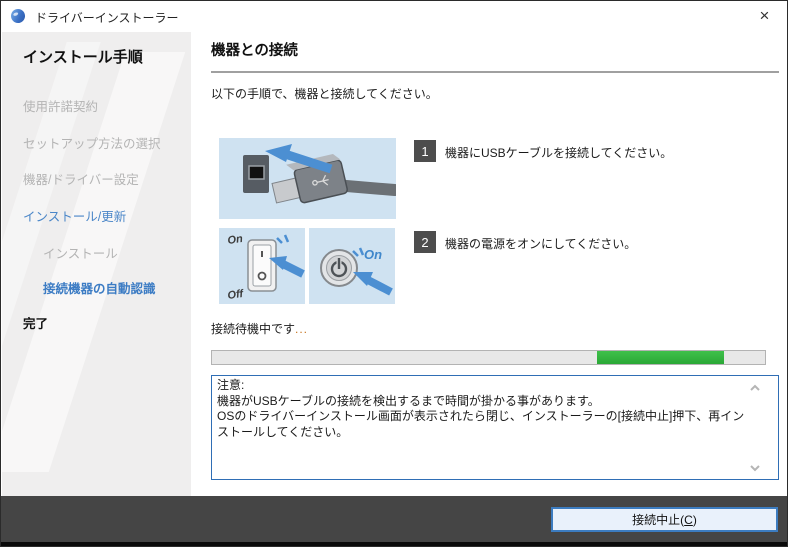  What do you see at coordinates (394, 16) in the screenshot?
I see `titlebar: ドライバーインストーラー ×` at bounding box center [394, 16].